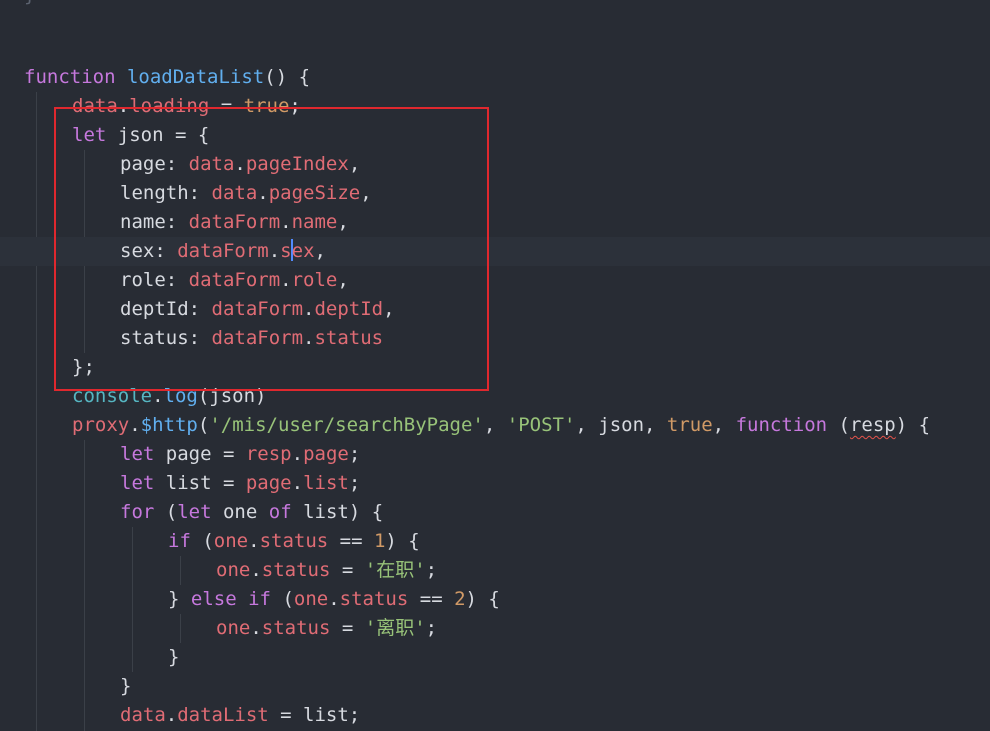 This screenshot has height=731, width=990. I want to click on code-token: list) {, so click(337, 512).